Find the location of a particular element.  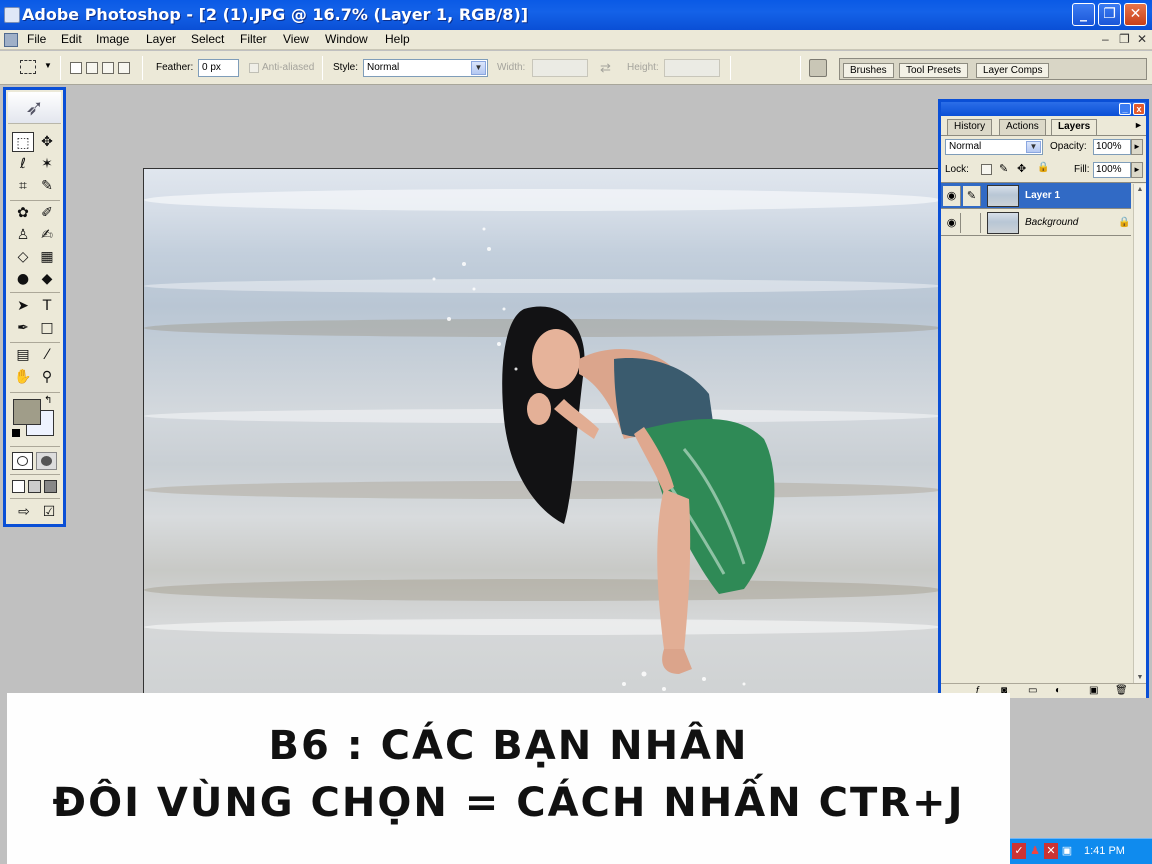

gradient-icon: ▦ is located at coordinates (47, 257).